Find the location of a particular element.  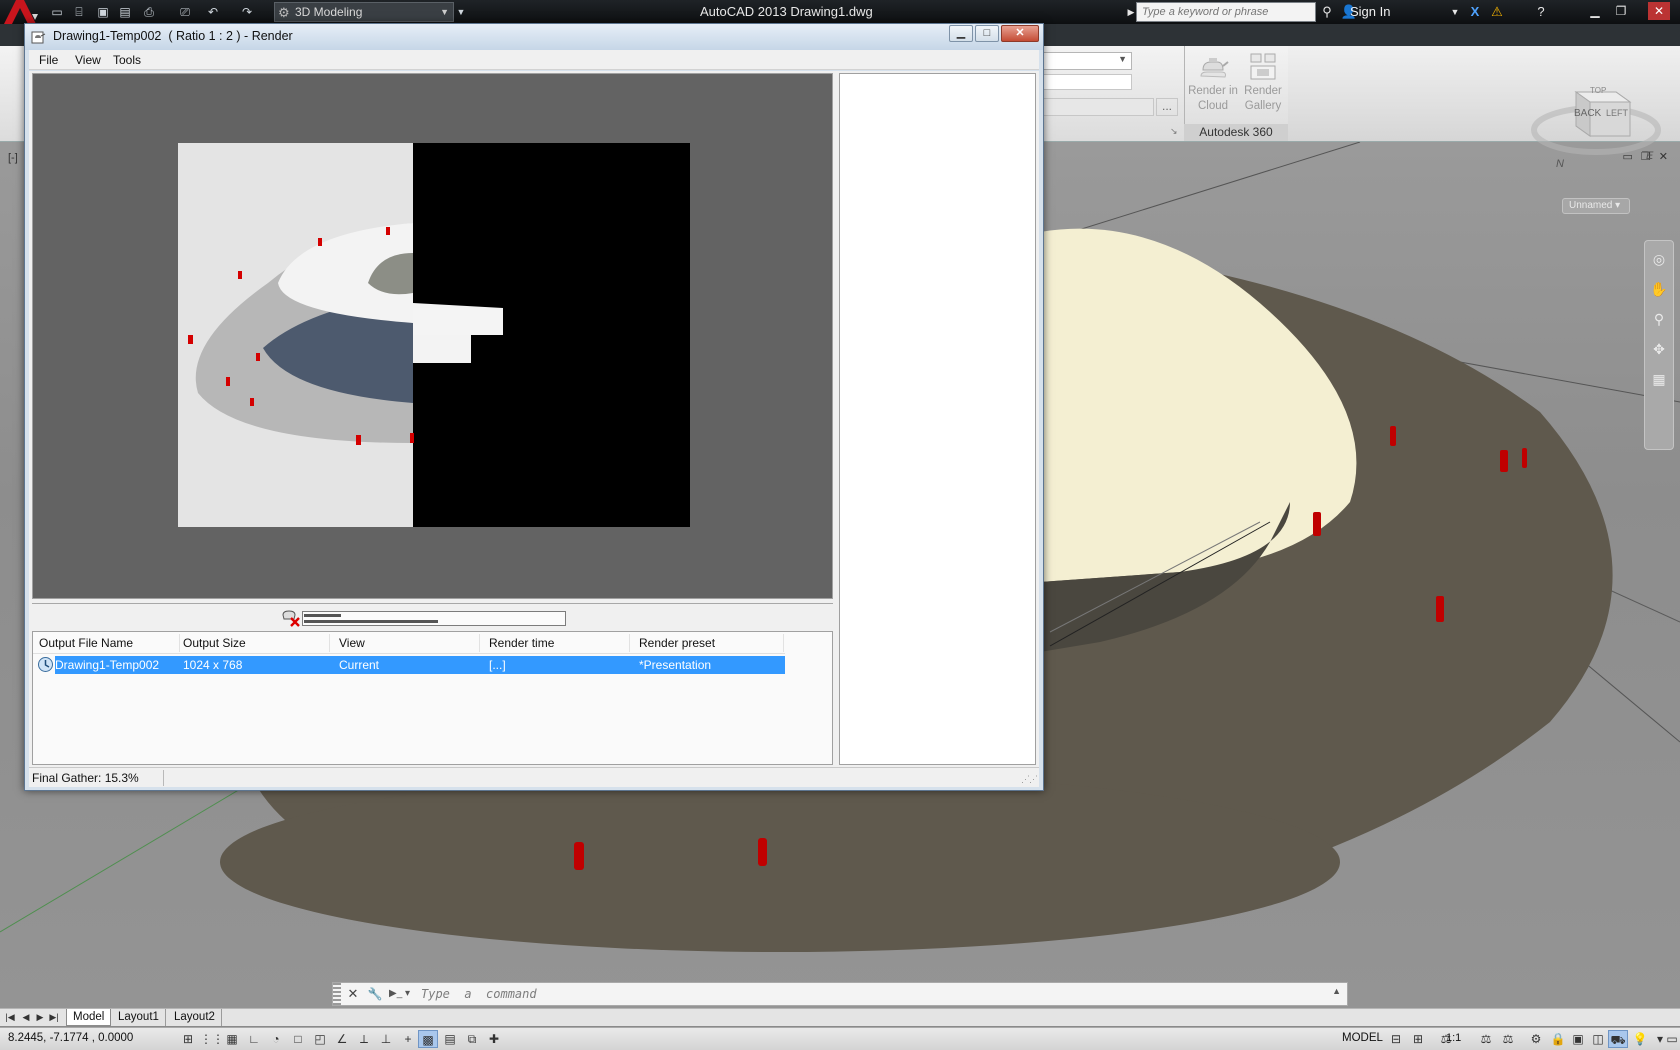

model-space-label: MODEL is located at coordinates (1362, 1038).